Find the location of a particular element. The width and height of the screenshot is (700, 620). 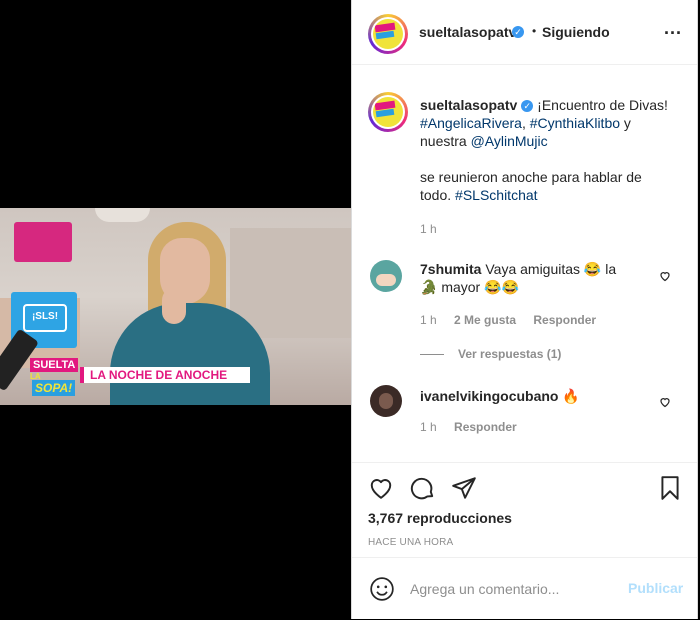

share-icon is located at coordinates (464, 488).